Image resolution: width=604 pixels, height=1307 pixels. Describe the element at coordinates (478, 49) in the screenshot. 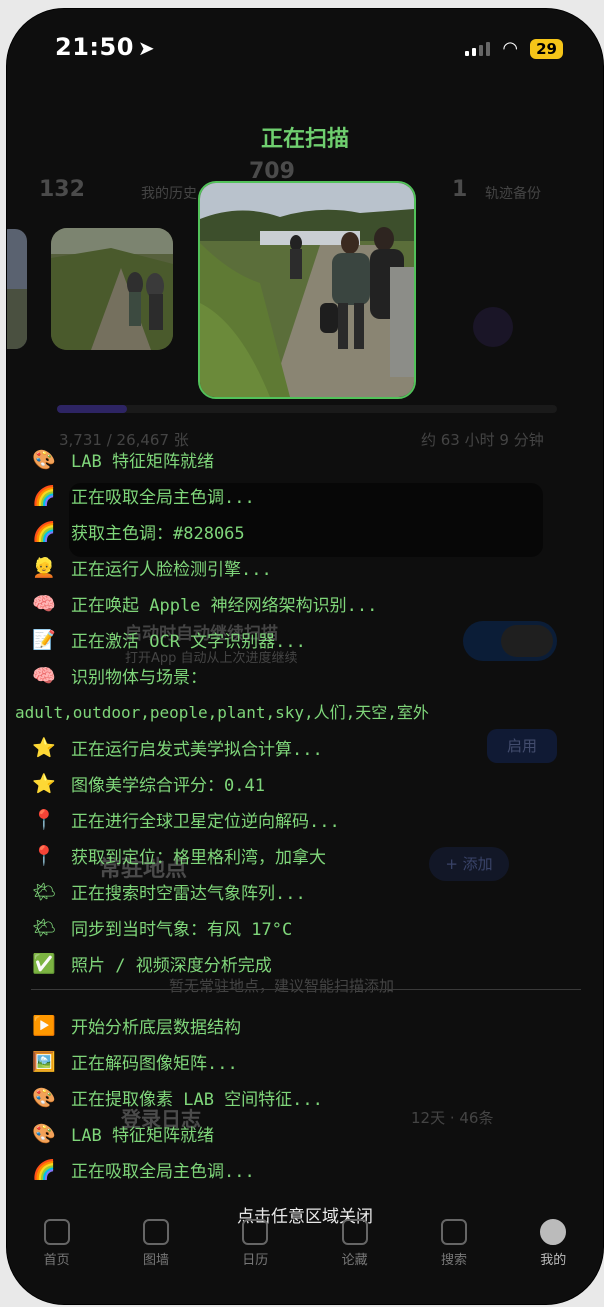

I see `cellular-signal-icon` at that location.